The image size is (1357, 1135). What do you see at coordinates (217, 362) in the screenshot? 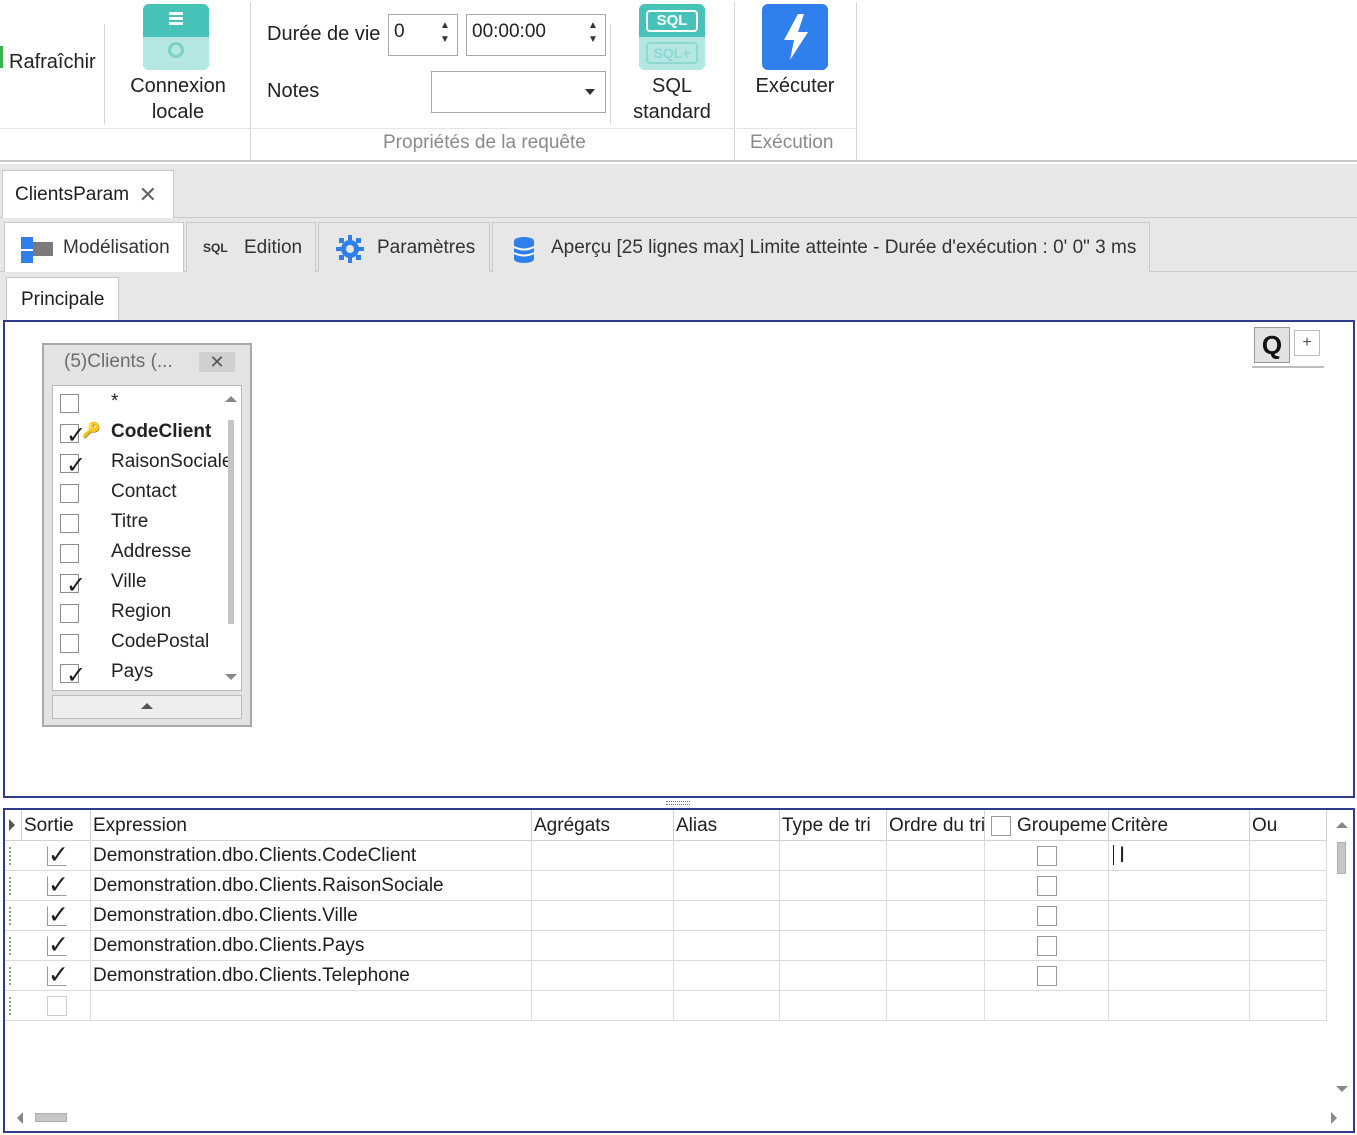
I see `close-icon: ✕` at bounding box center [217, 362].